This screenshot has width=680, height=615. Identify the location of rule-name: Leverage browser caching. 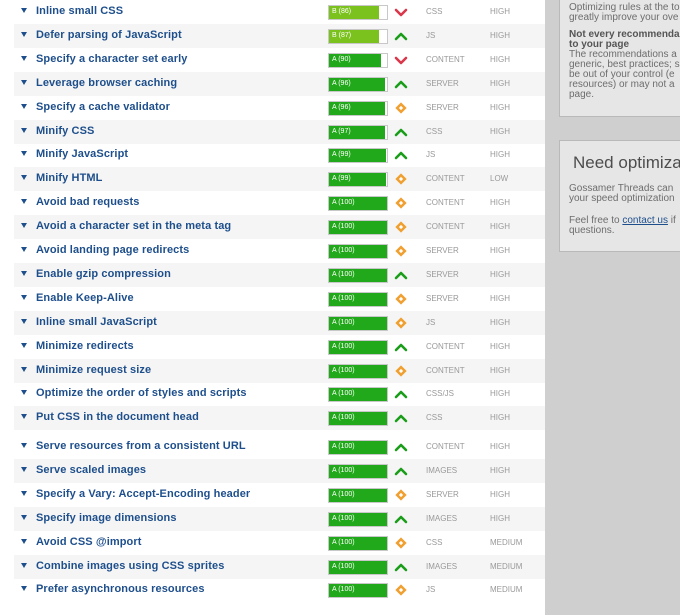
(106, 83).